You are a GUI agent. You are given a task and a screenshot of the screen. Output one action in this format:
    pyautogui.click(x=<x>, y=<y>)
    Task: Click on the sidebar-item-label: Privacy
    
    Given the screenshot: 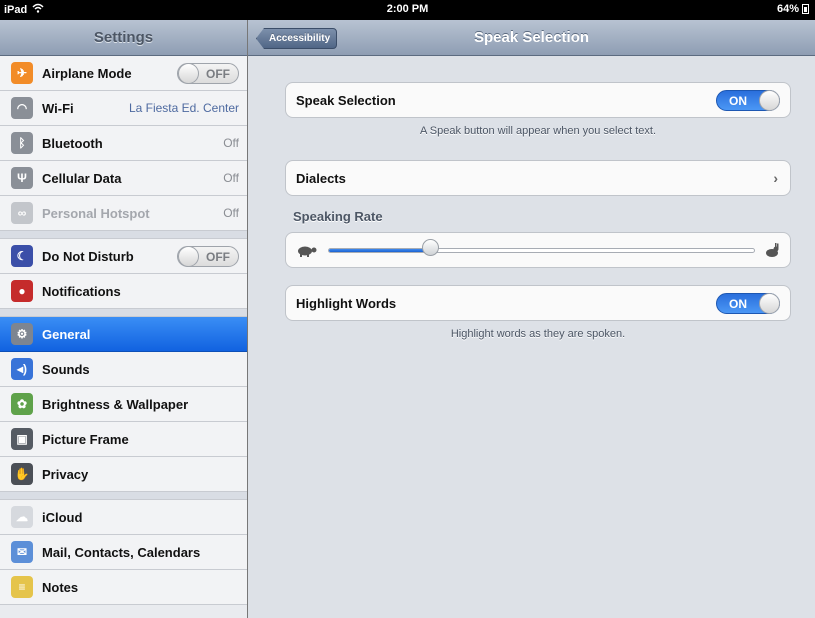 What is the action you would take?
    pyautogui.click(x=65, y=474)
    